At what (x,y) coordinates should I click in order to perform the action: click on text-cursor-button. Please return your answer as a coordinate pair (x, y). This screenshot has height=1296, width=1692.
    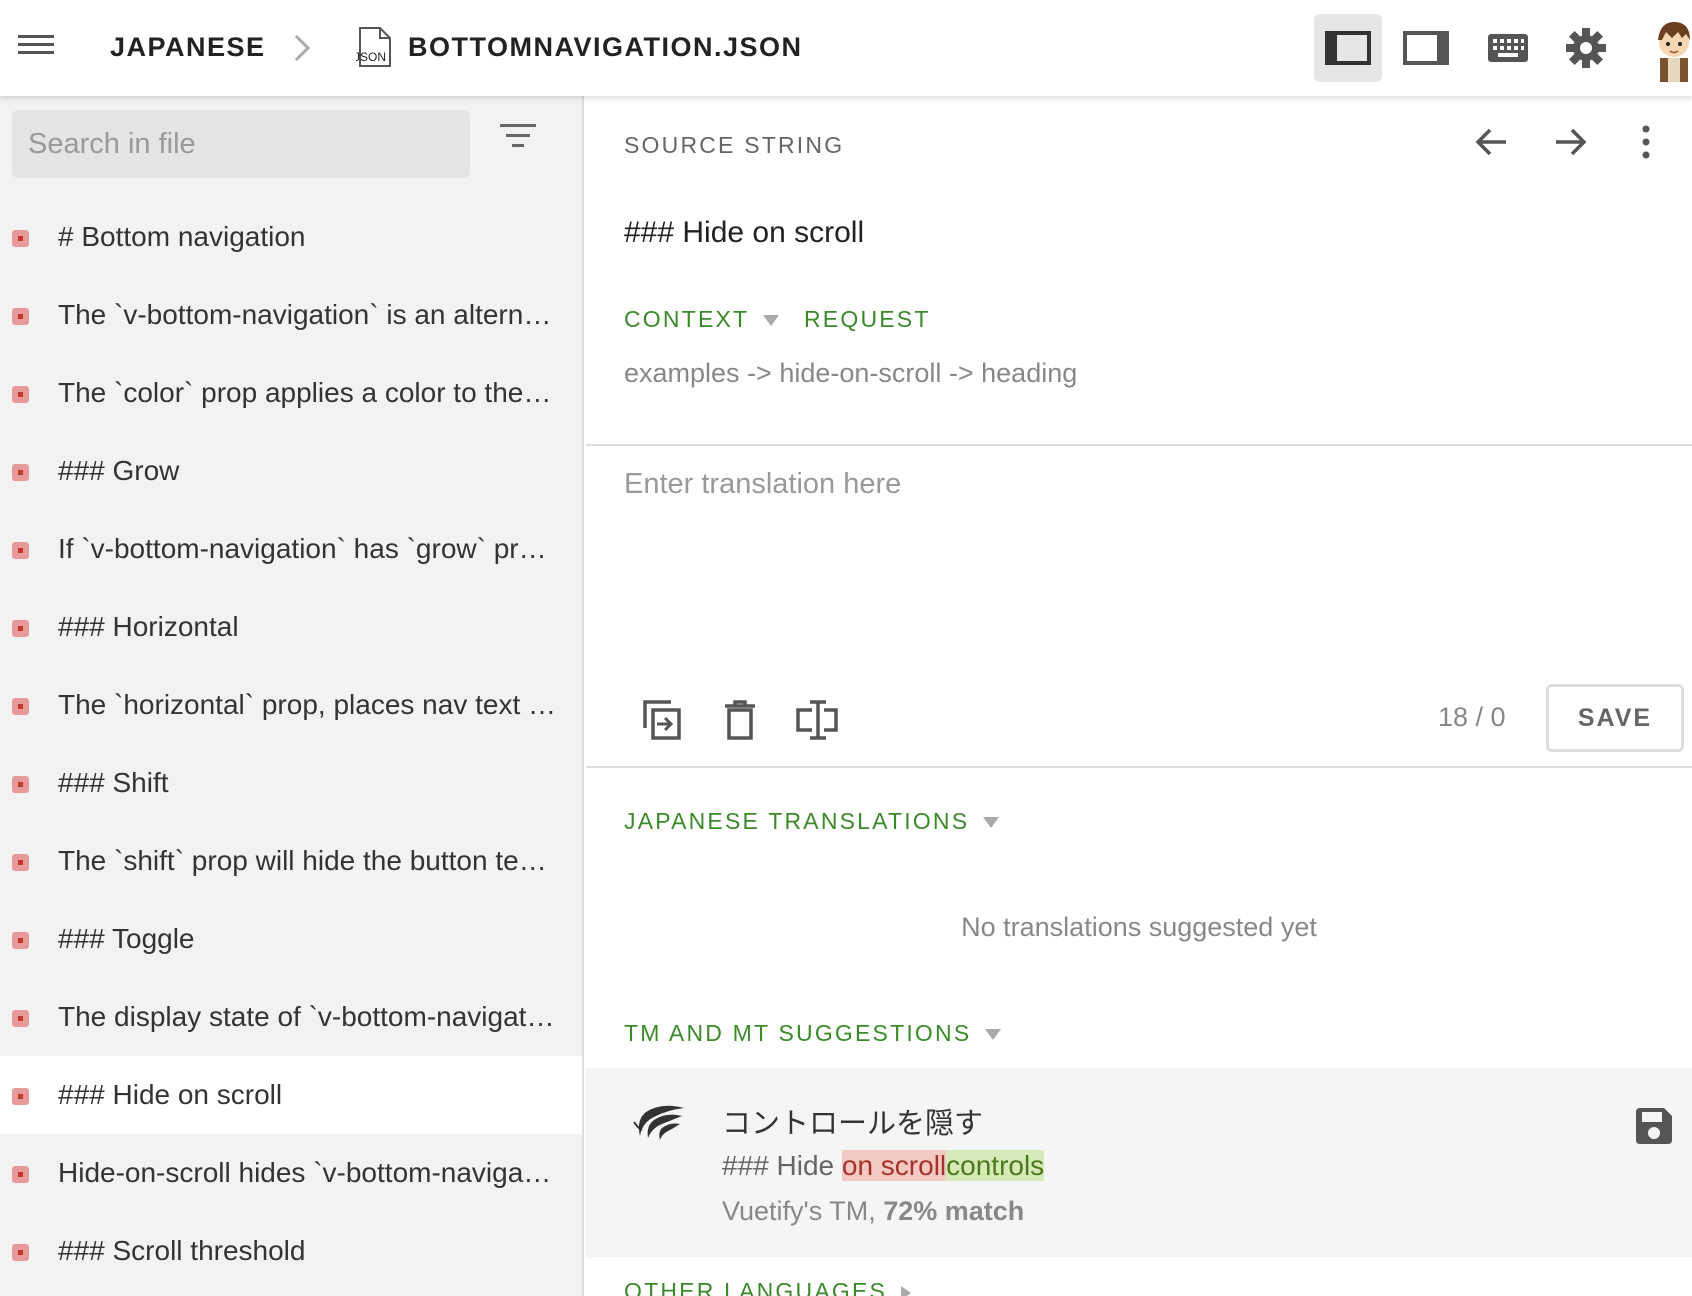
    Looking at the image, I should click on (818, 720).